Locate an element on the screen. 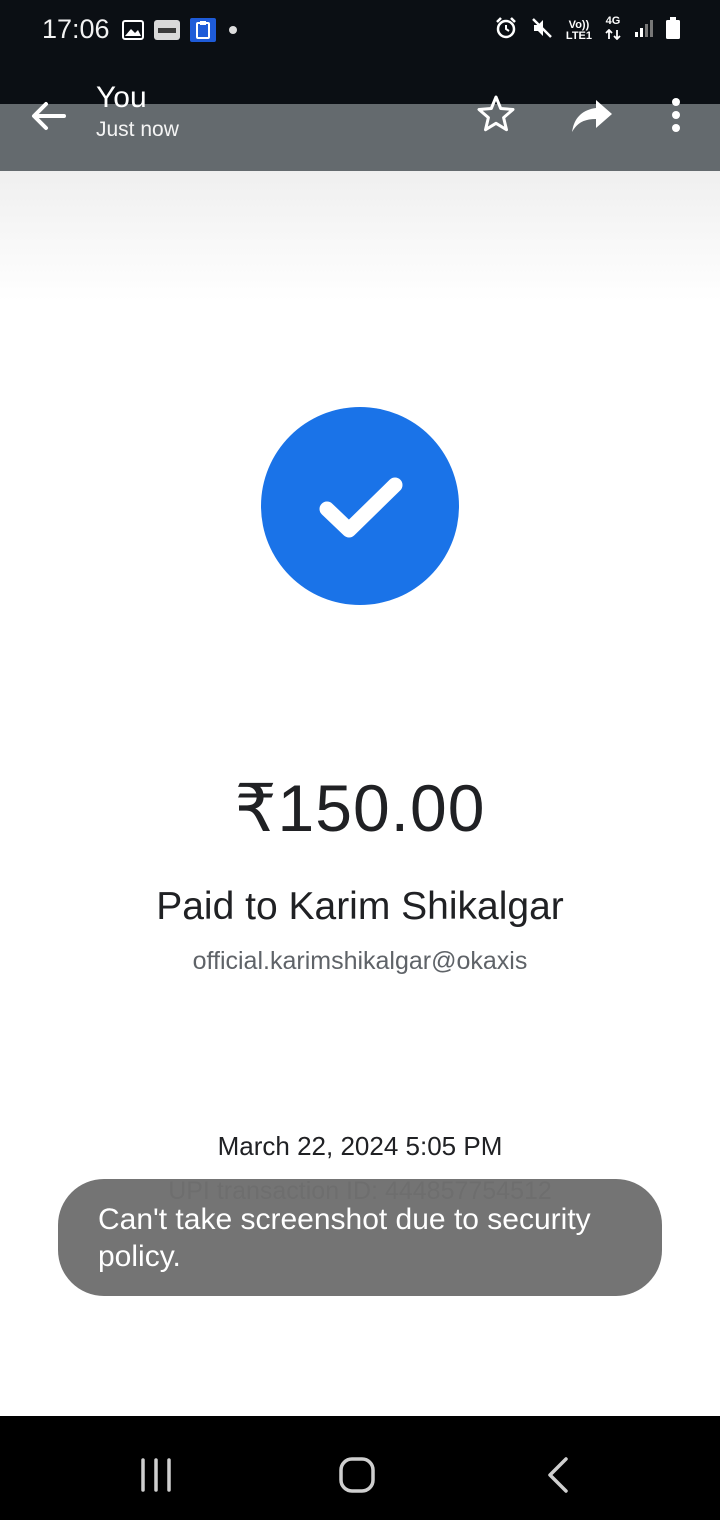 This screenshot has height=1520, width=720. share-icon is located at coordinates (592, 116).